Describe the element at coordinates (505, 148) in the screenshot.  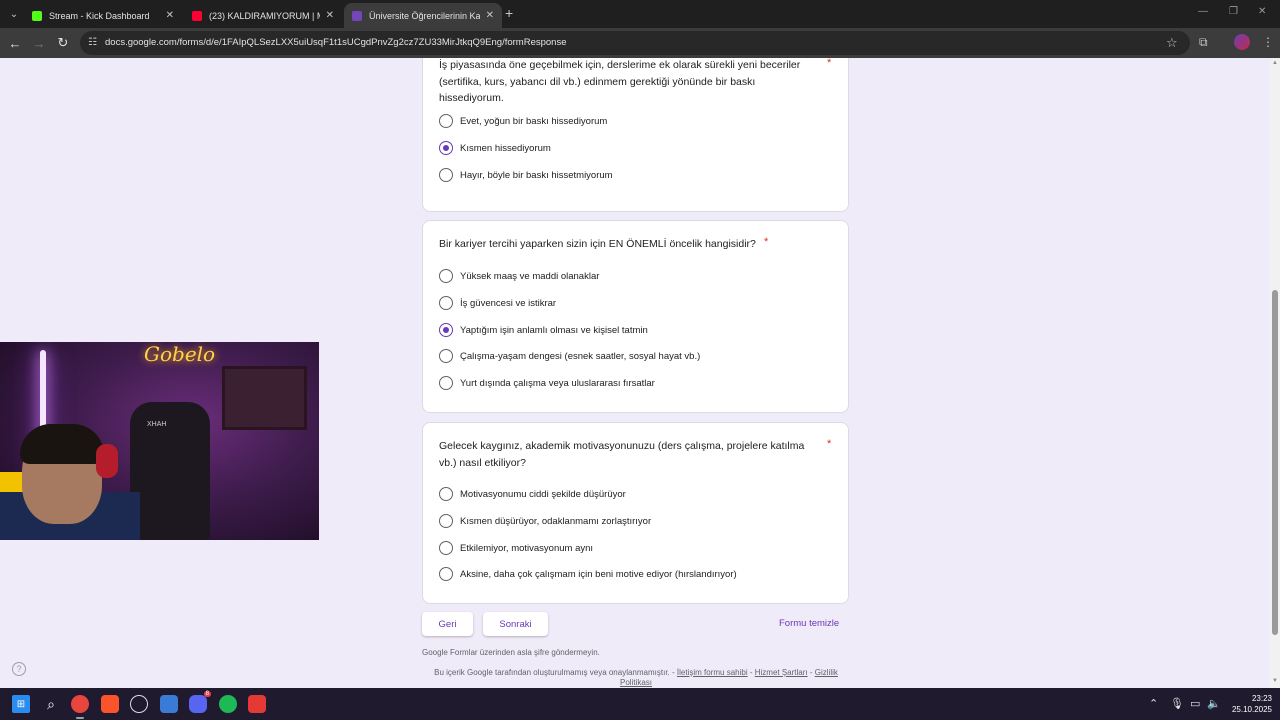
I see `option-label: Kısmen hissediyorum` at that location.